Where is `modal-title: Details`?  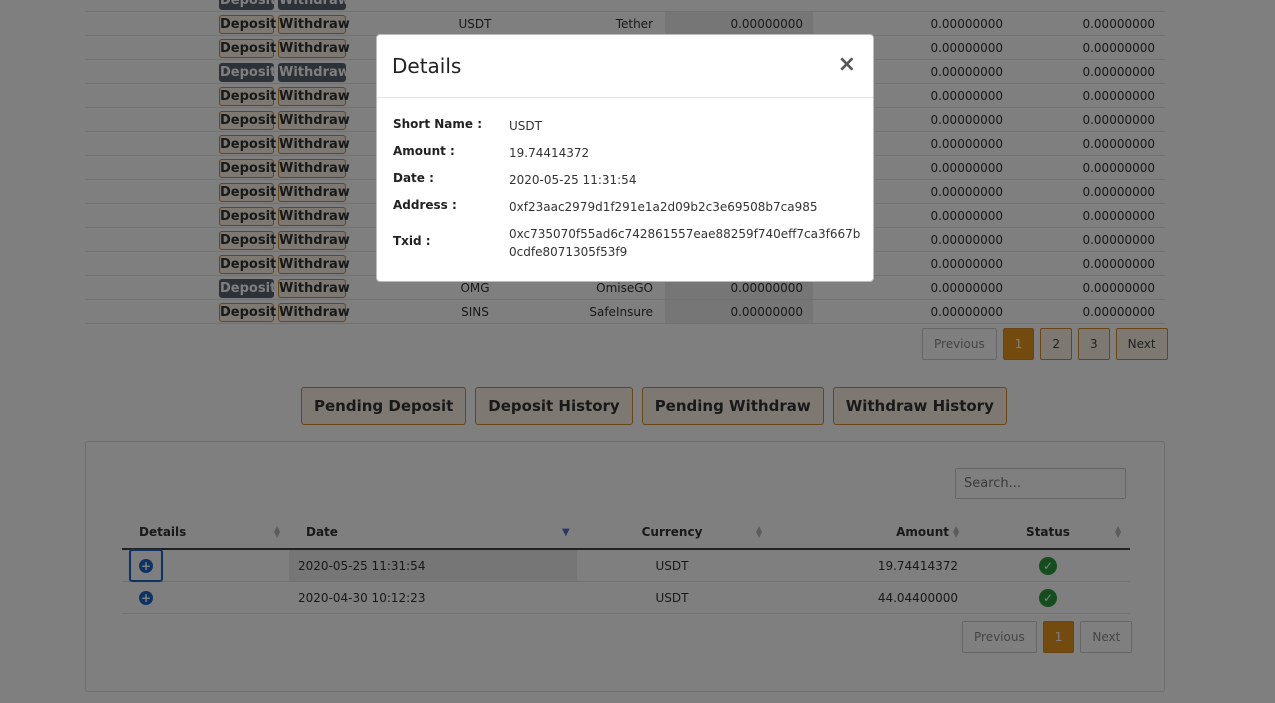
modal-title: Details is located at coordinates (427, 66).